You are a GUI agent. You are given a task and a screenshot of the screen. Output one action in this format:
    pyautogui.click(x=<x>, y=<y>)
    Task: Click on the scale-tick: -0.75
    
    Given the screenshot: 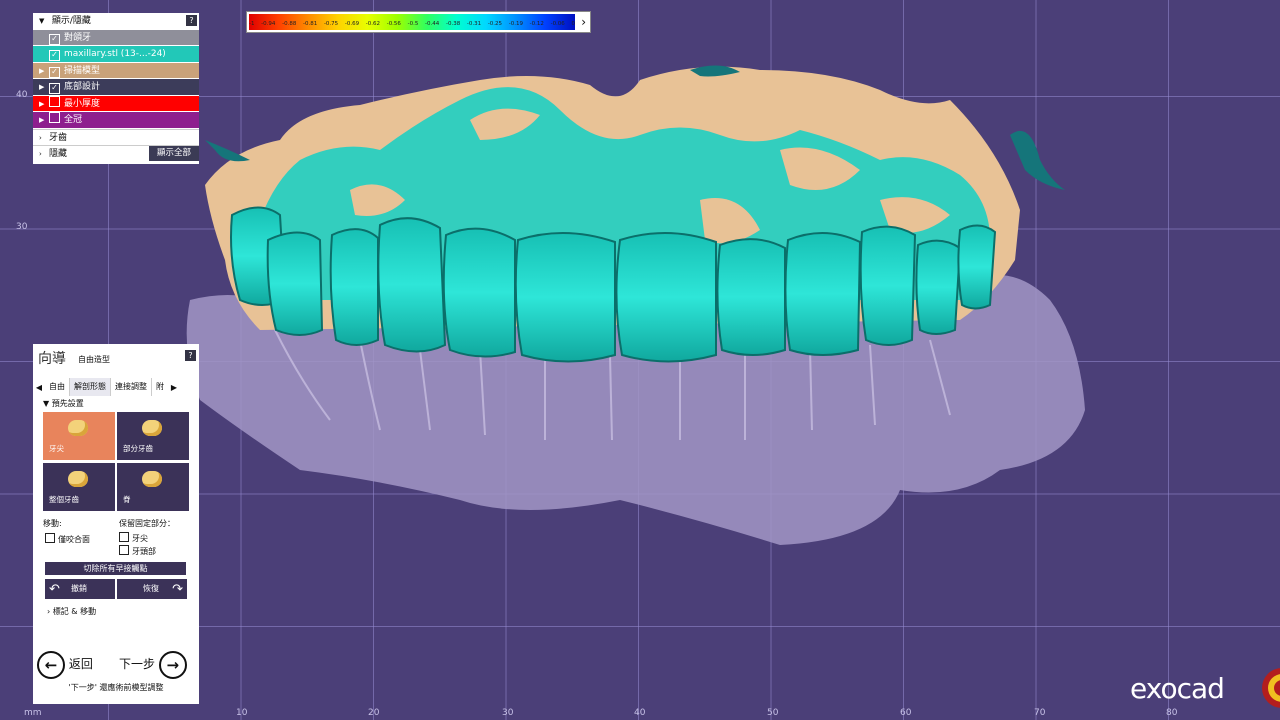 What is the action you would take?
    pyautogui.click(x=331, y=24)
    